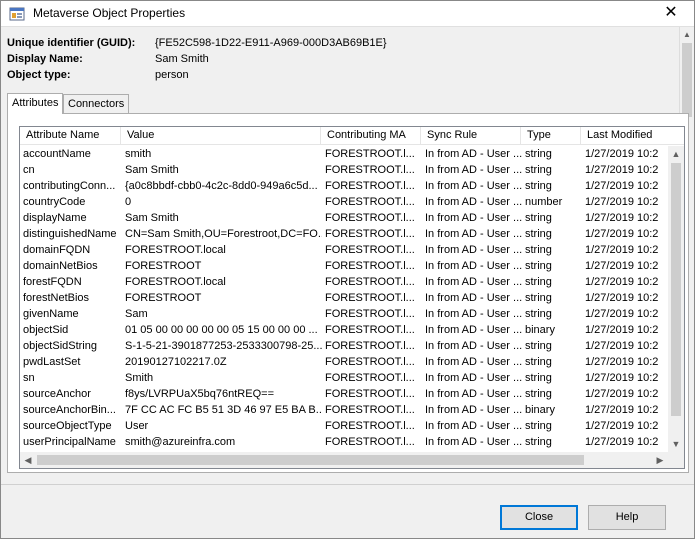 This screenshot has width=695, height=539. Describe the element at coordinates (46, 330) in the screenshot. I see `attribute-name-cell: objectSid` at that location.